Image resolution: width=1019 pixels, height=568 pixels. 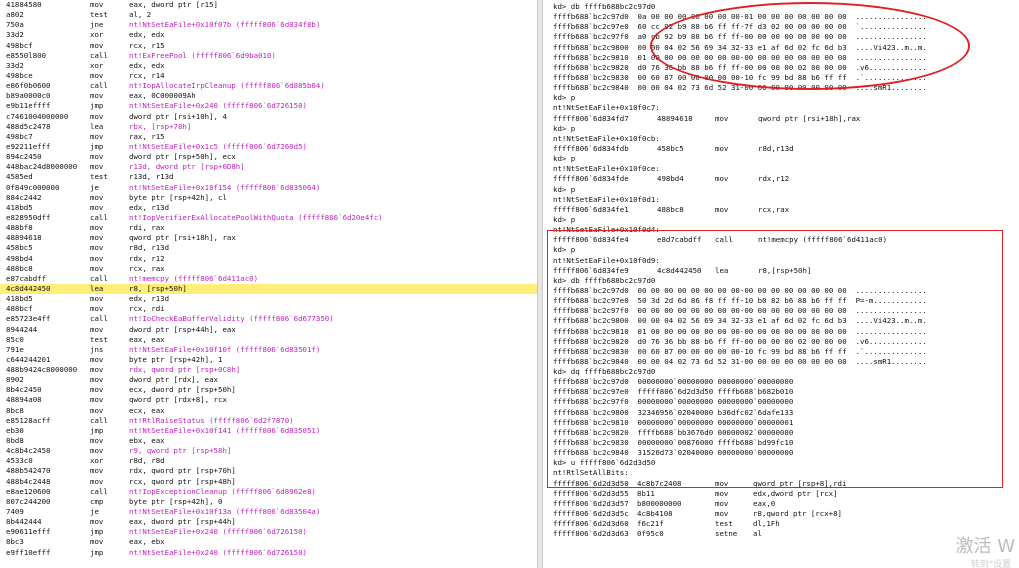 What do you see at coordinates (268, 198) in the screenshot?
I see `disasm-row: 884c2442 mov byte ptr [rsp+42h], cl` at bounding box center [268, 198].